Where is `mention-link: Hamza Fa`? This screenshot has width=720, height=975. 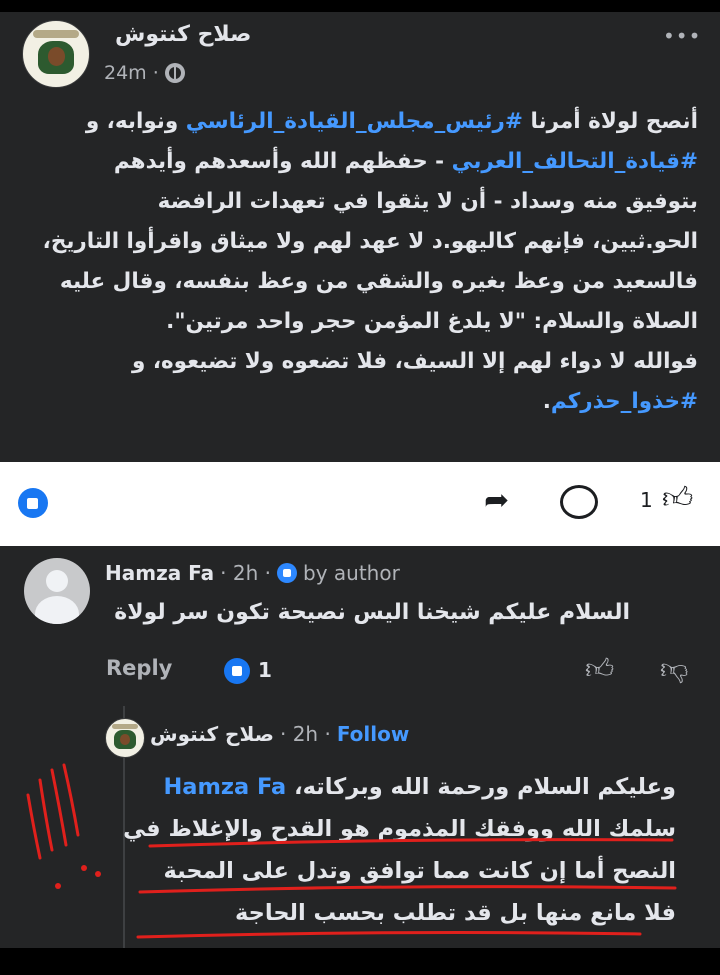 mention-link: Hamza Fa is located at coordinates (224, 787).